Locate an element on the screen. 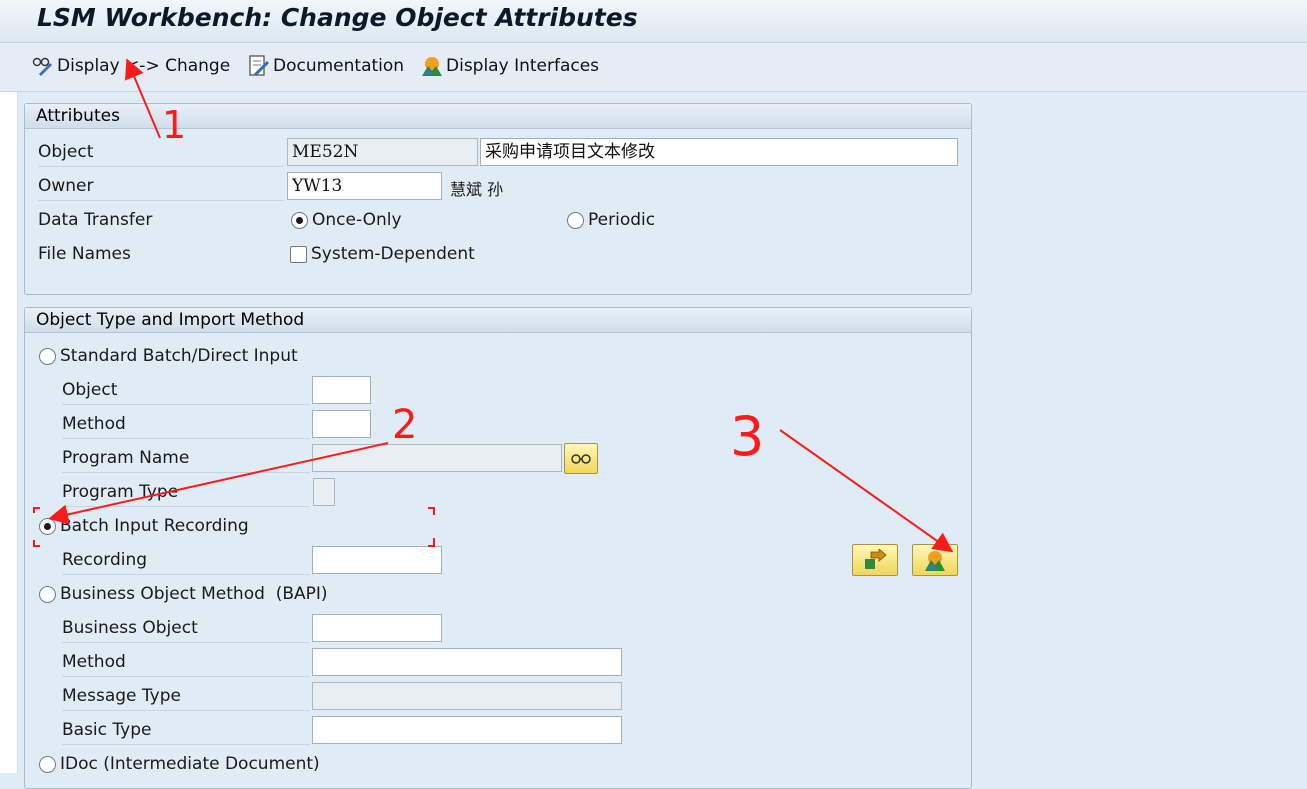 The width and height of the screenshot is (1307, 789). documentation-button: Documentation is located at coordinates (325, 66).